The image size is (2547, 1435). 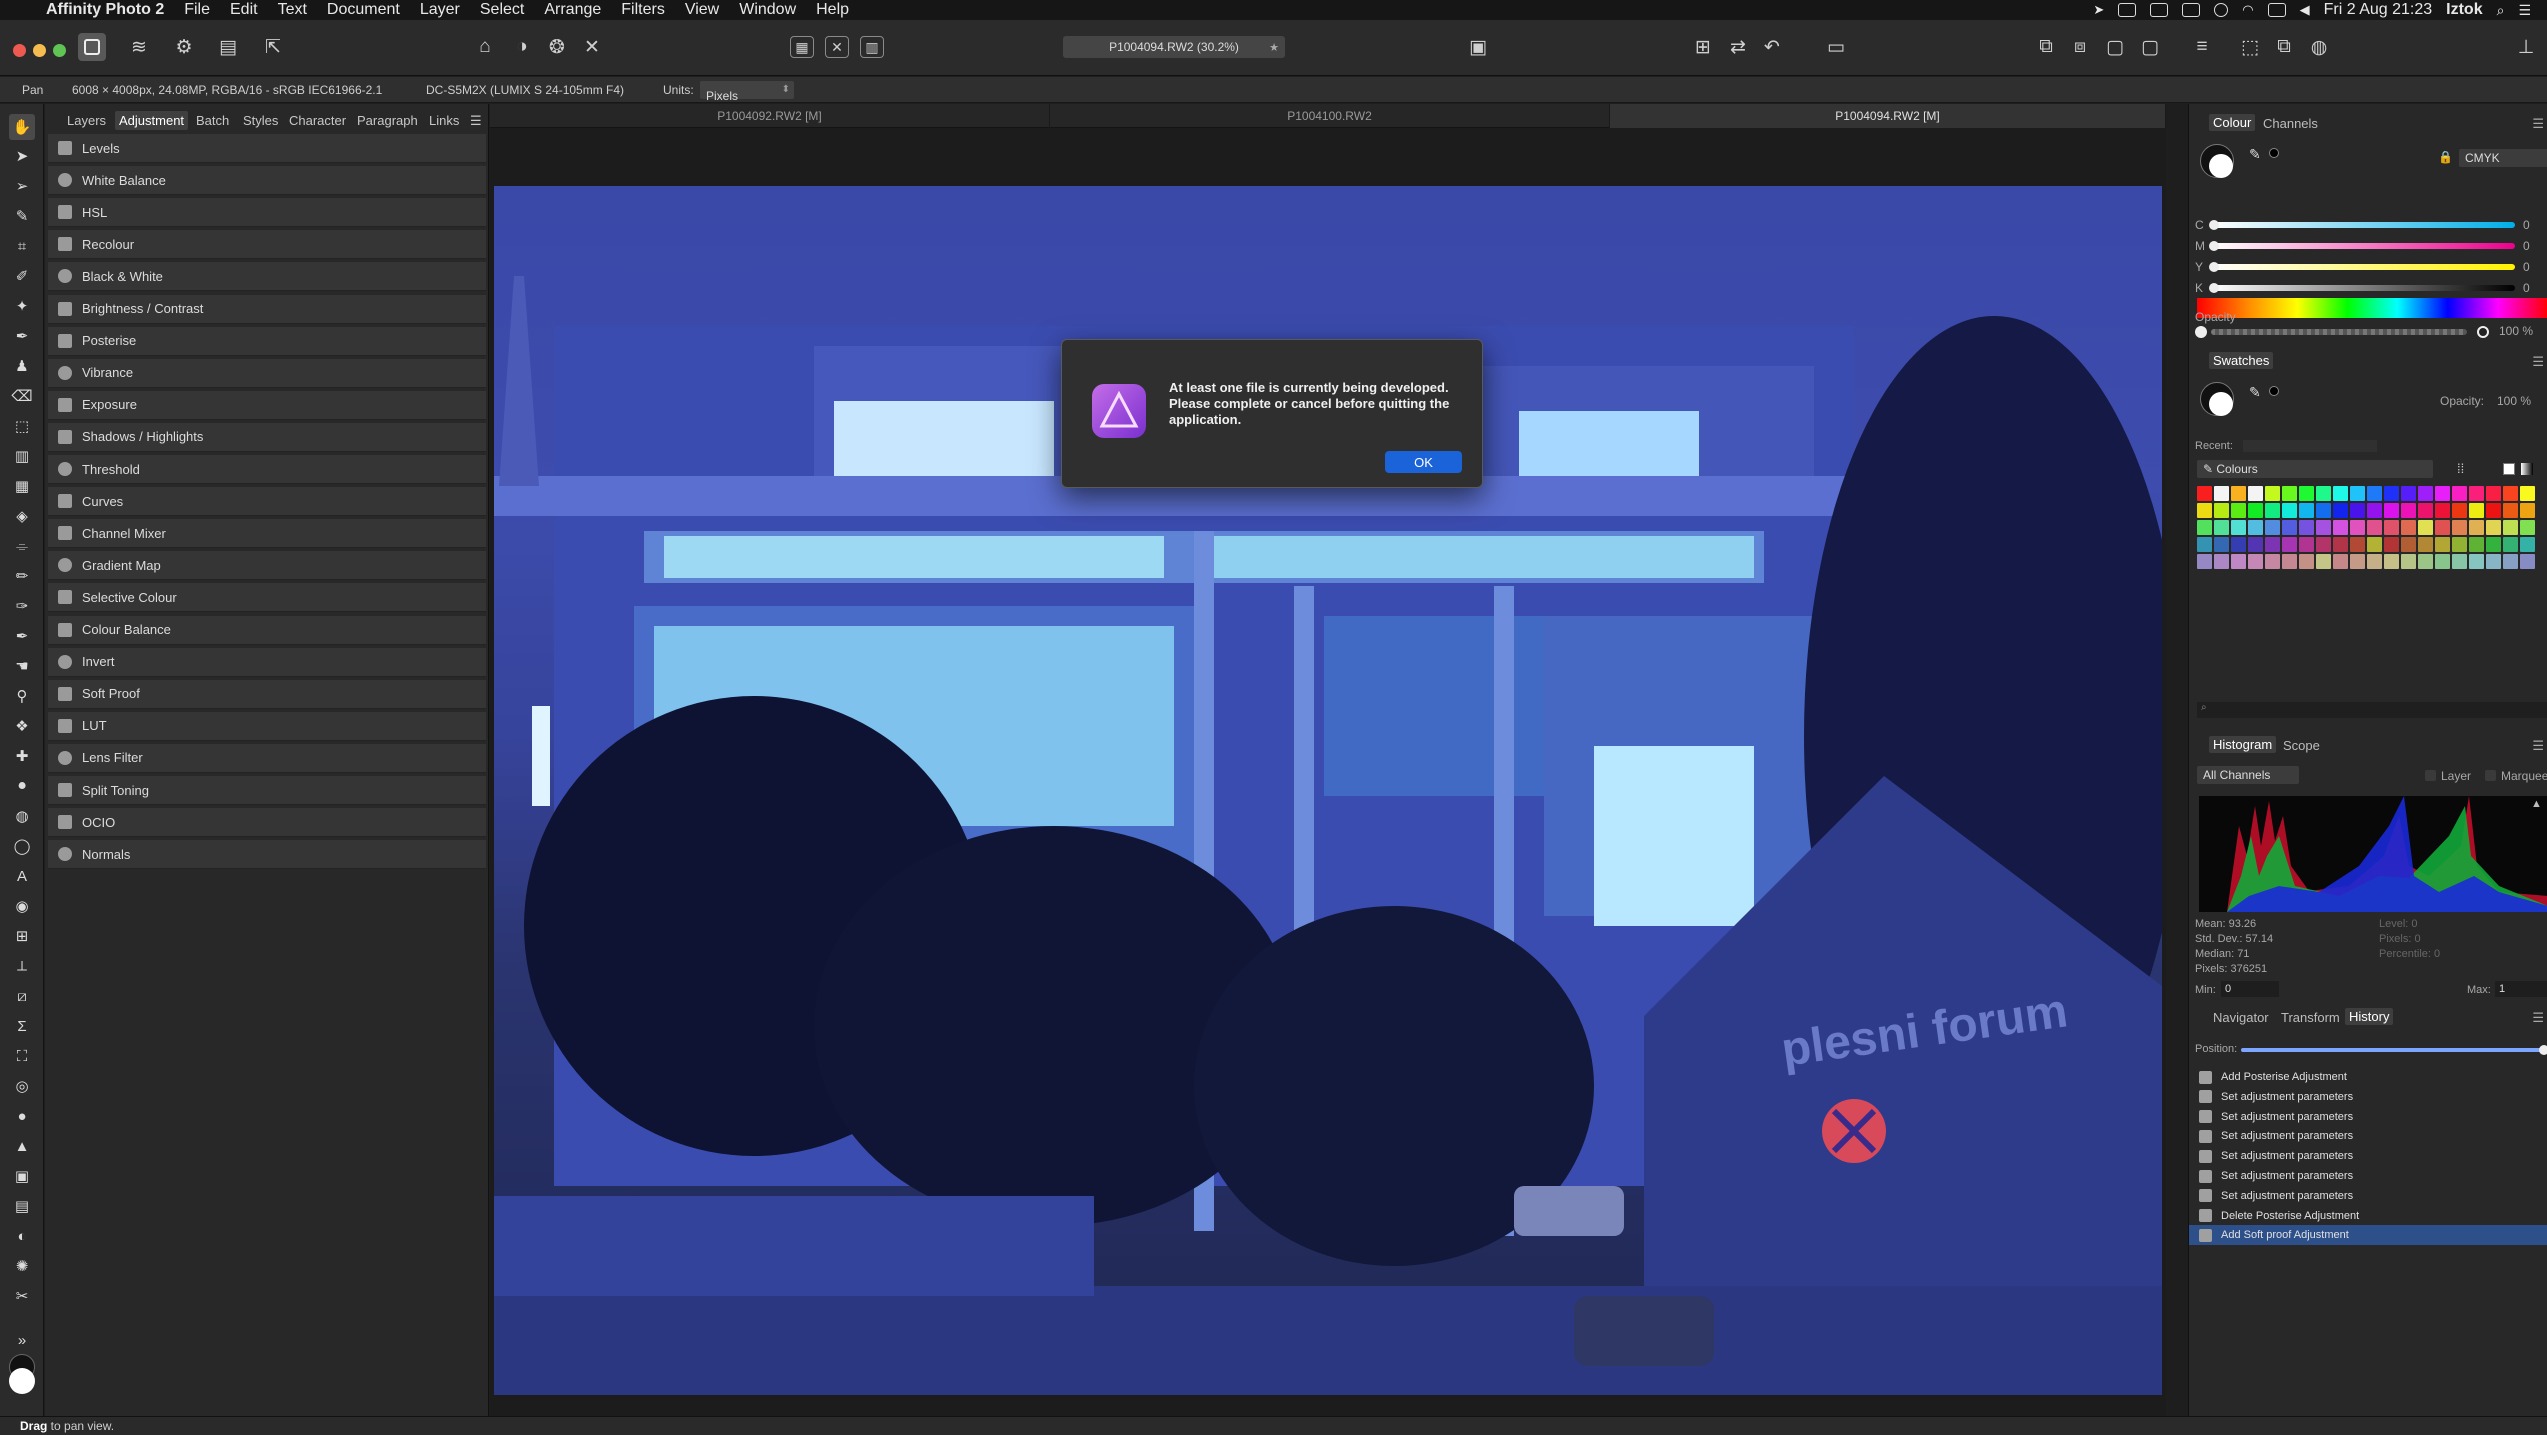 What do you see at coordinates (770, 116) in the screenshot?
I see `document-tab-1: P1004092.RW2 [M]` at bounding box center [770, 116].